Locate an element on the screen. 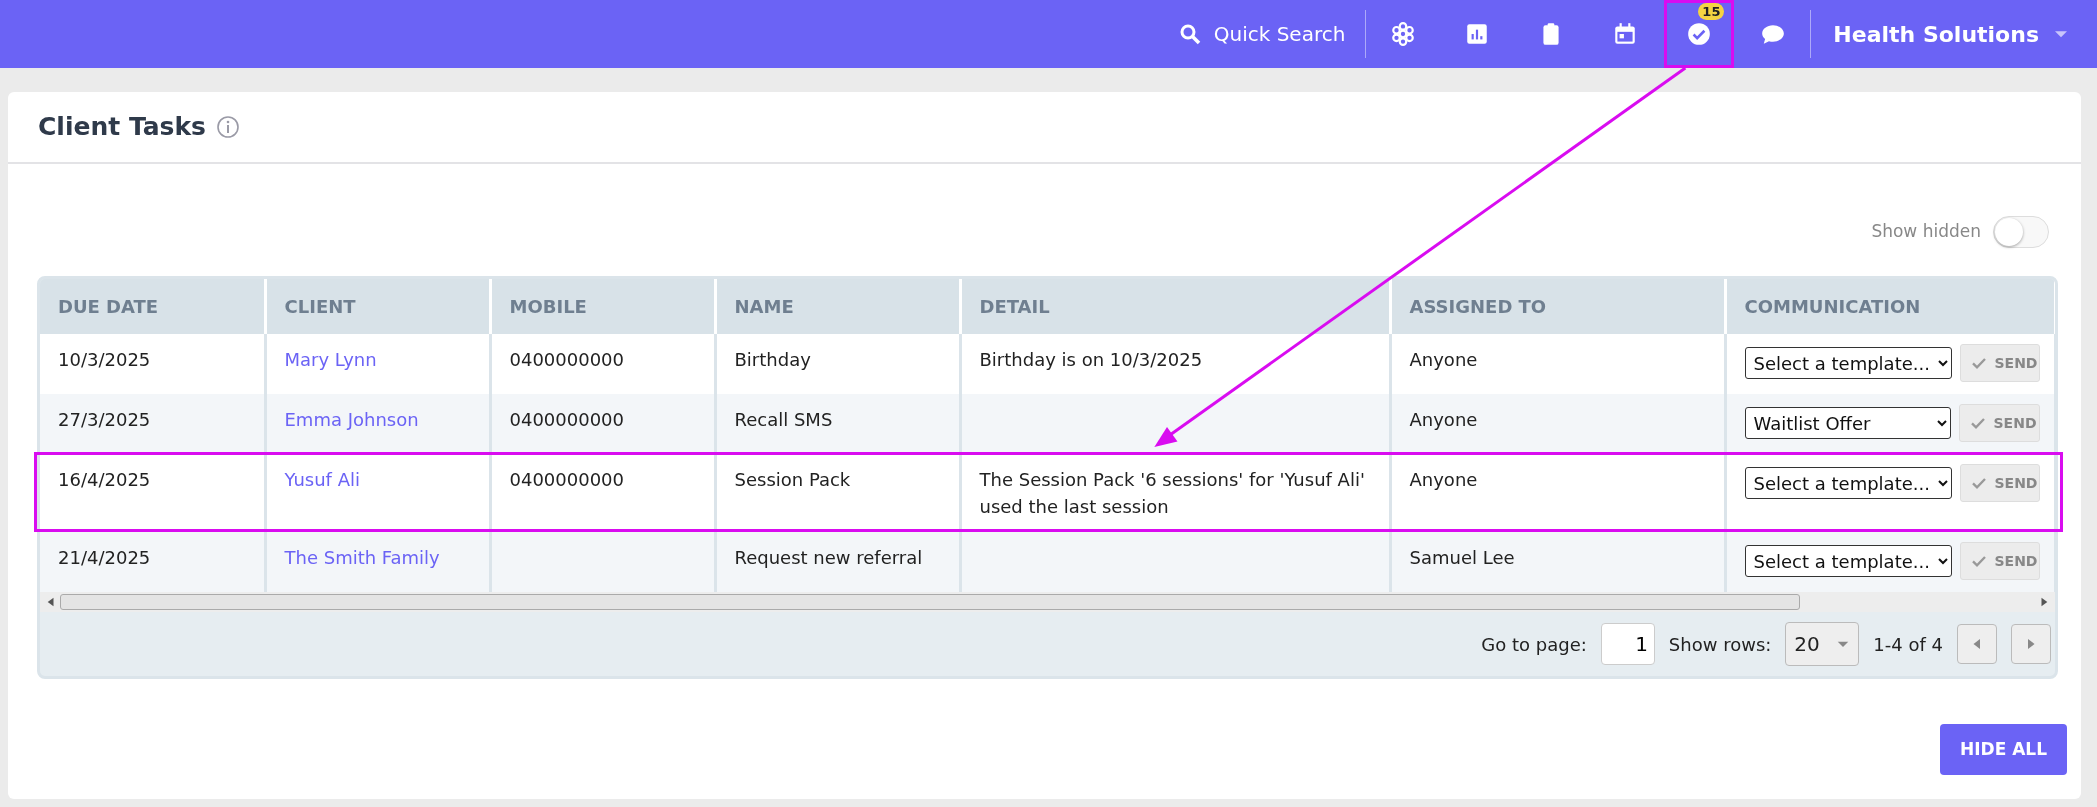  horizontal-scrollbar is located at coordinates (1047, 602).